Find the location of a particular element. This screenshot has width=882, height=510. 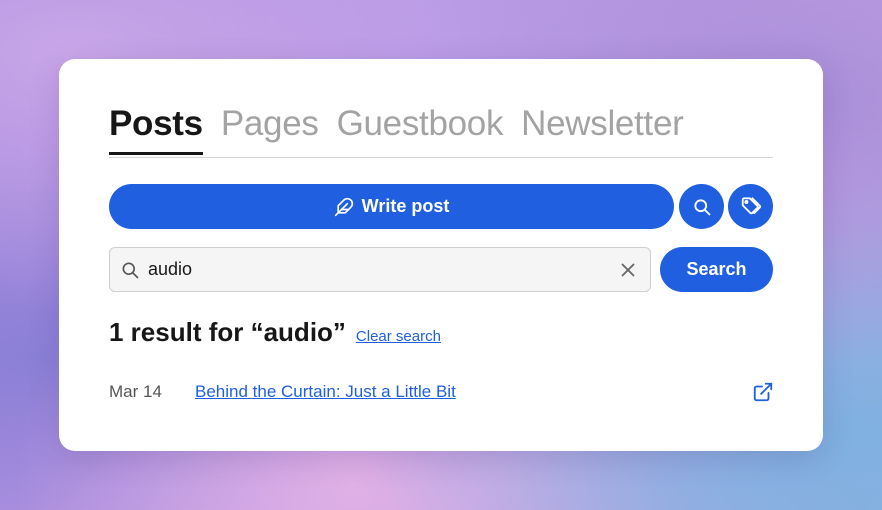

tab-newsletter: Newsletter is located at coordinates (602, 126).